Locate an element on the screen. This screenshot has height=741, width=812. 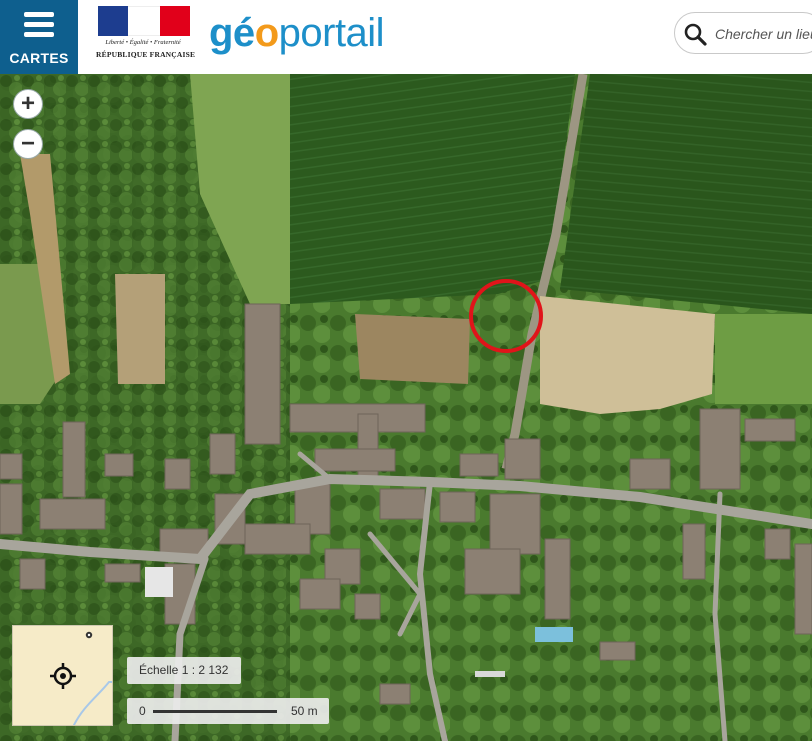
zoom-in-icon: + is located at coordinates (27, 103).